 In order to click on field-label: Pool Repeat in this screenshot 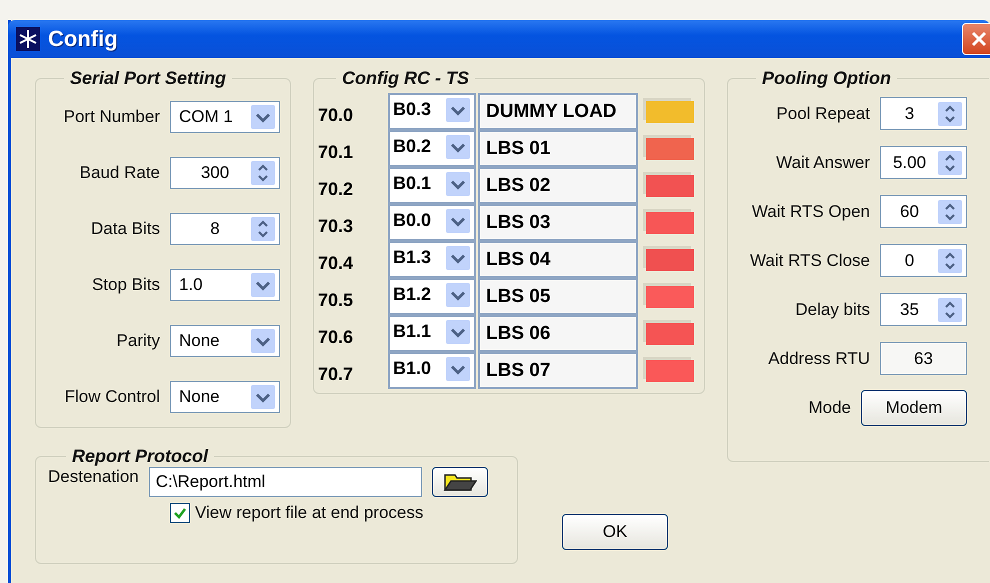, I will do `click(823, 114)`.